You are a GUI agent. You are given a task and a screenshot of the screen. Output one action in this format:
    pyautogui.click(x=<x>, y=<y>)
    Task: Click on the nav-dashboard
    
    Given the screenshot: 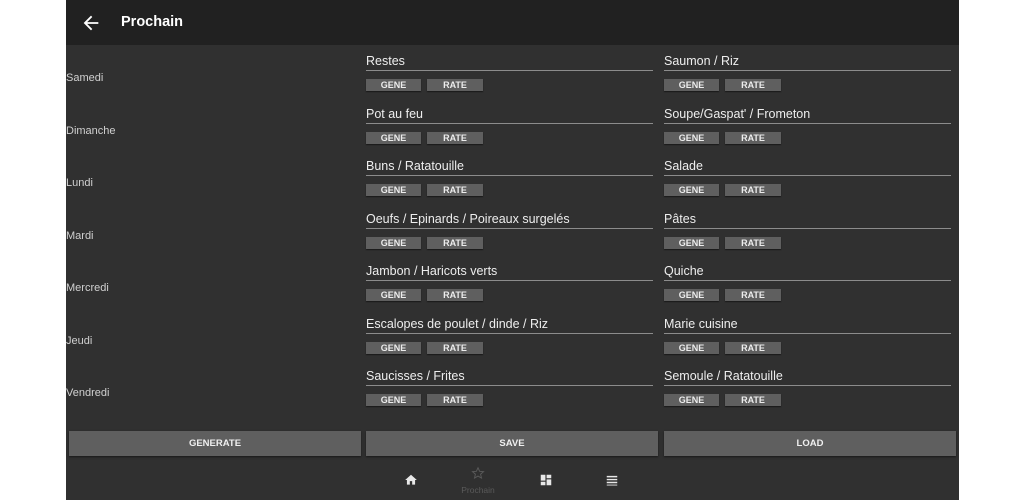 What is the action you would take?
    pyautogui.click(x=546, y=480)
    